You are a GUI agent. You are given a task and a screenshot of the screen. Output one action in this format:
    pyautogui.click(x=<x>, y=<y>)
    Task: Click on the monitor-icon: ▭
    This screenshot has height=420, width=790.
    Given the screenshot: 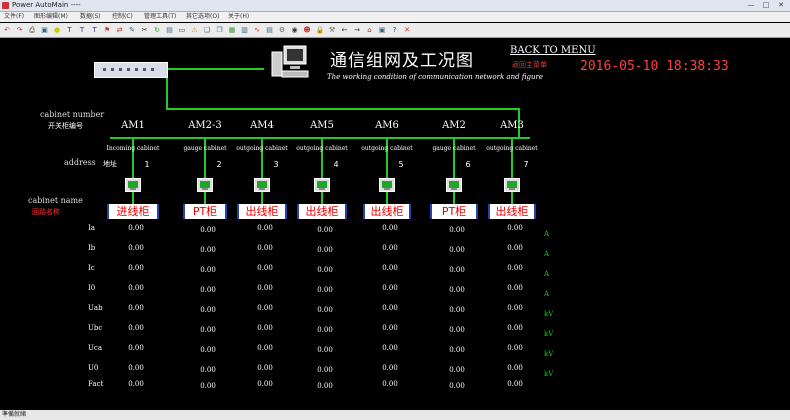 What is the action you would take?
    pyautogui.click(x=182, y=30)
    